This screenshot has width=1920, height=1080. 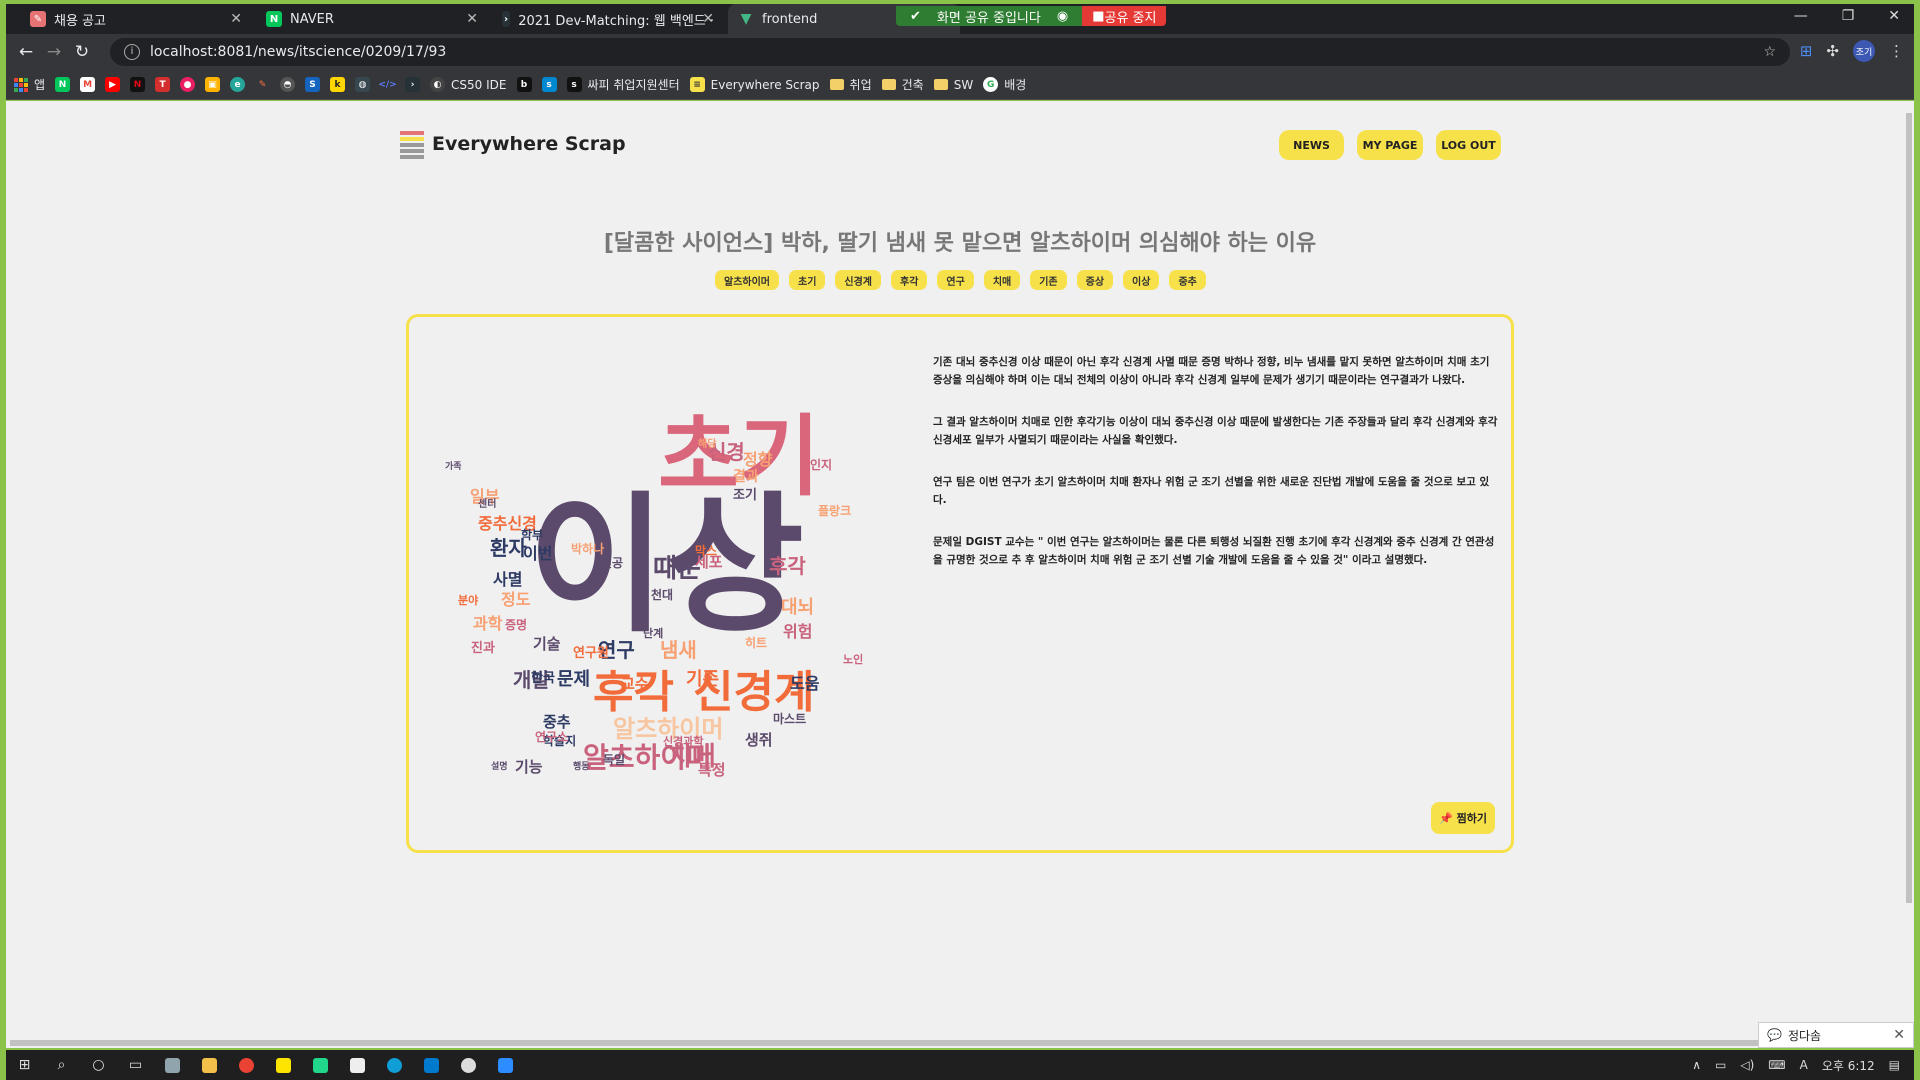 I want to click on bookmark-folder-2: 건축, so click(x=902, y=84).